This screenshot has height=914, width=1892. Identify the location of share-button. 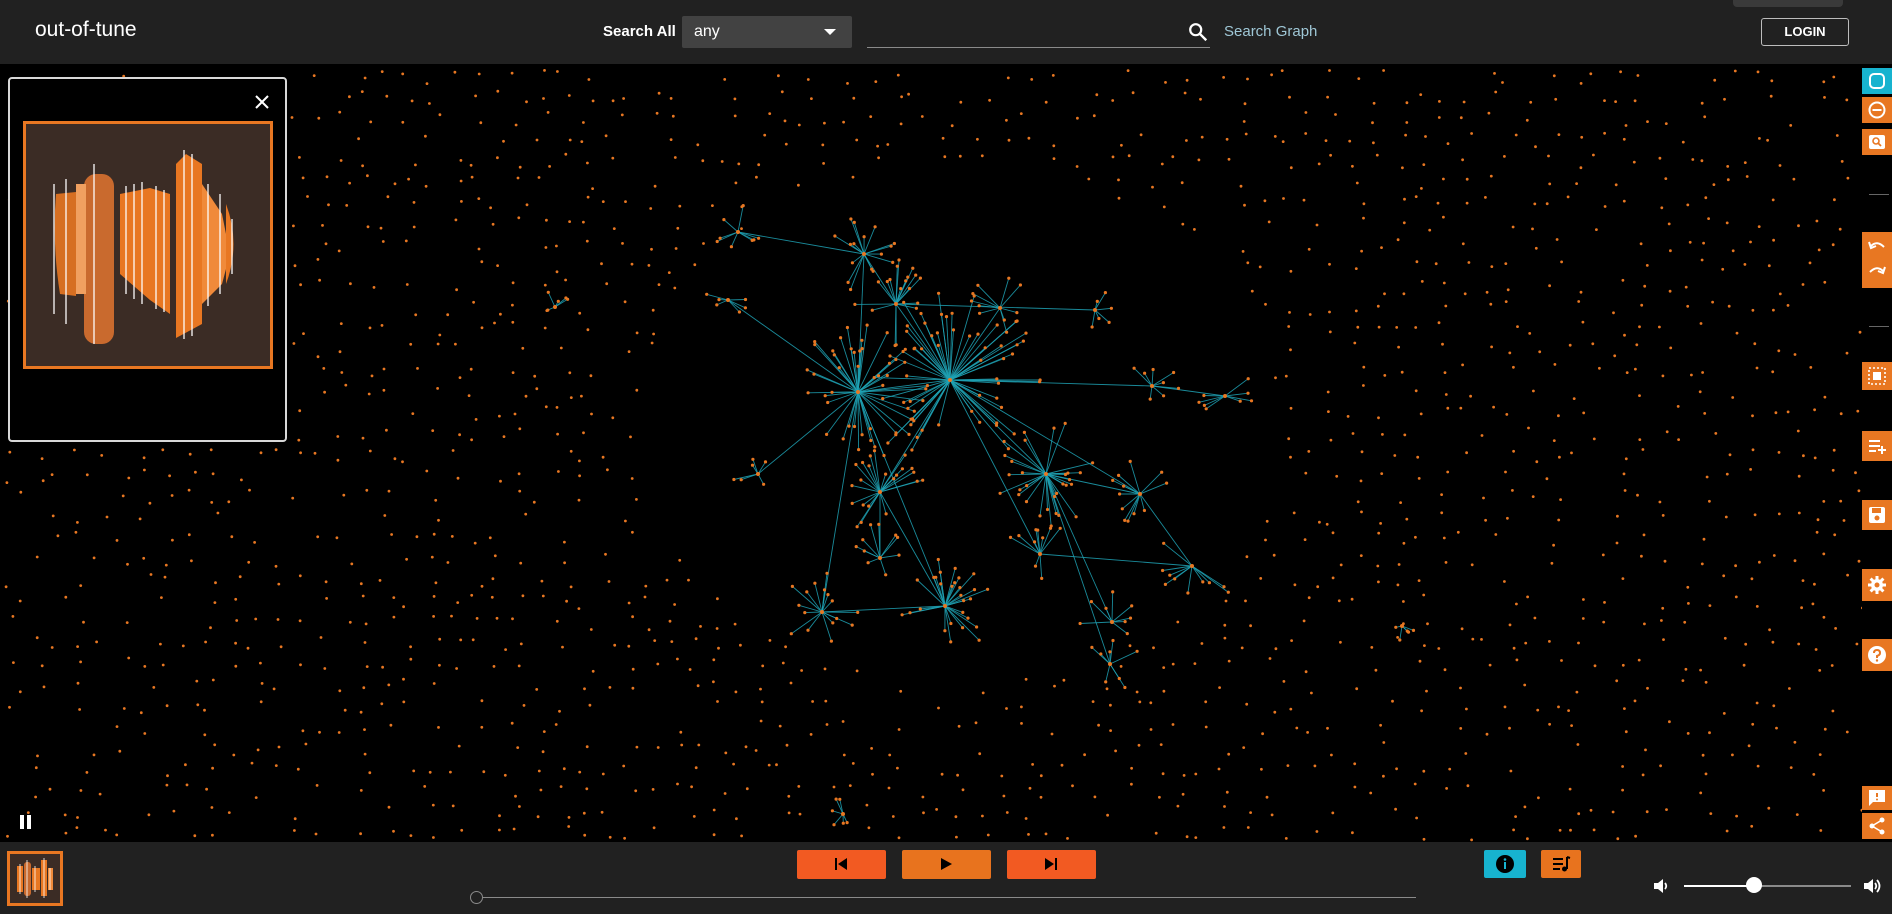
(1877, 826).